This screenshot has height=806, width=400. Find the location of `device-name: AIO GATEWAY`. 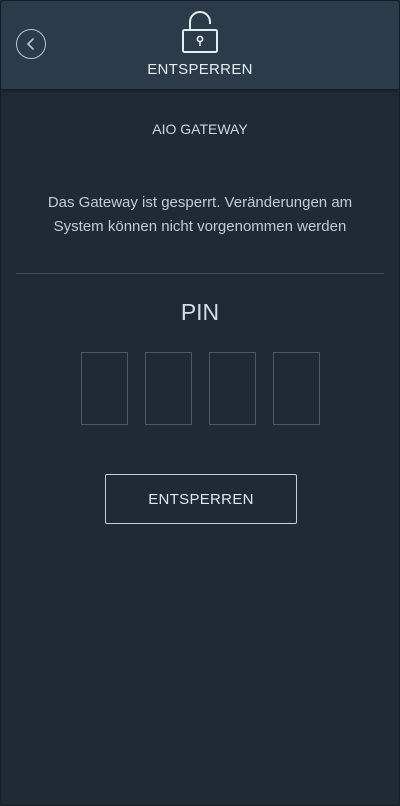

device-name: AIO GATEWAY is located at coordinates (200, 129).